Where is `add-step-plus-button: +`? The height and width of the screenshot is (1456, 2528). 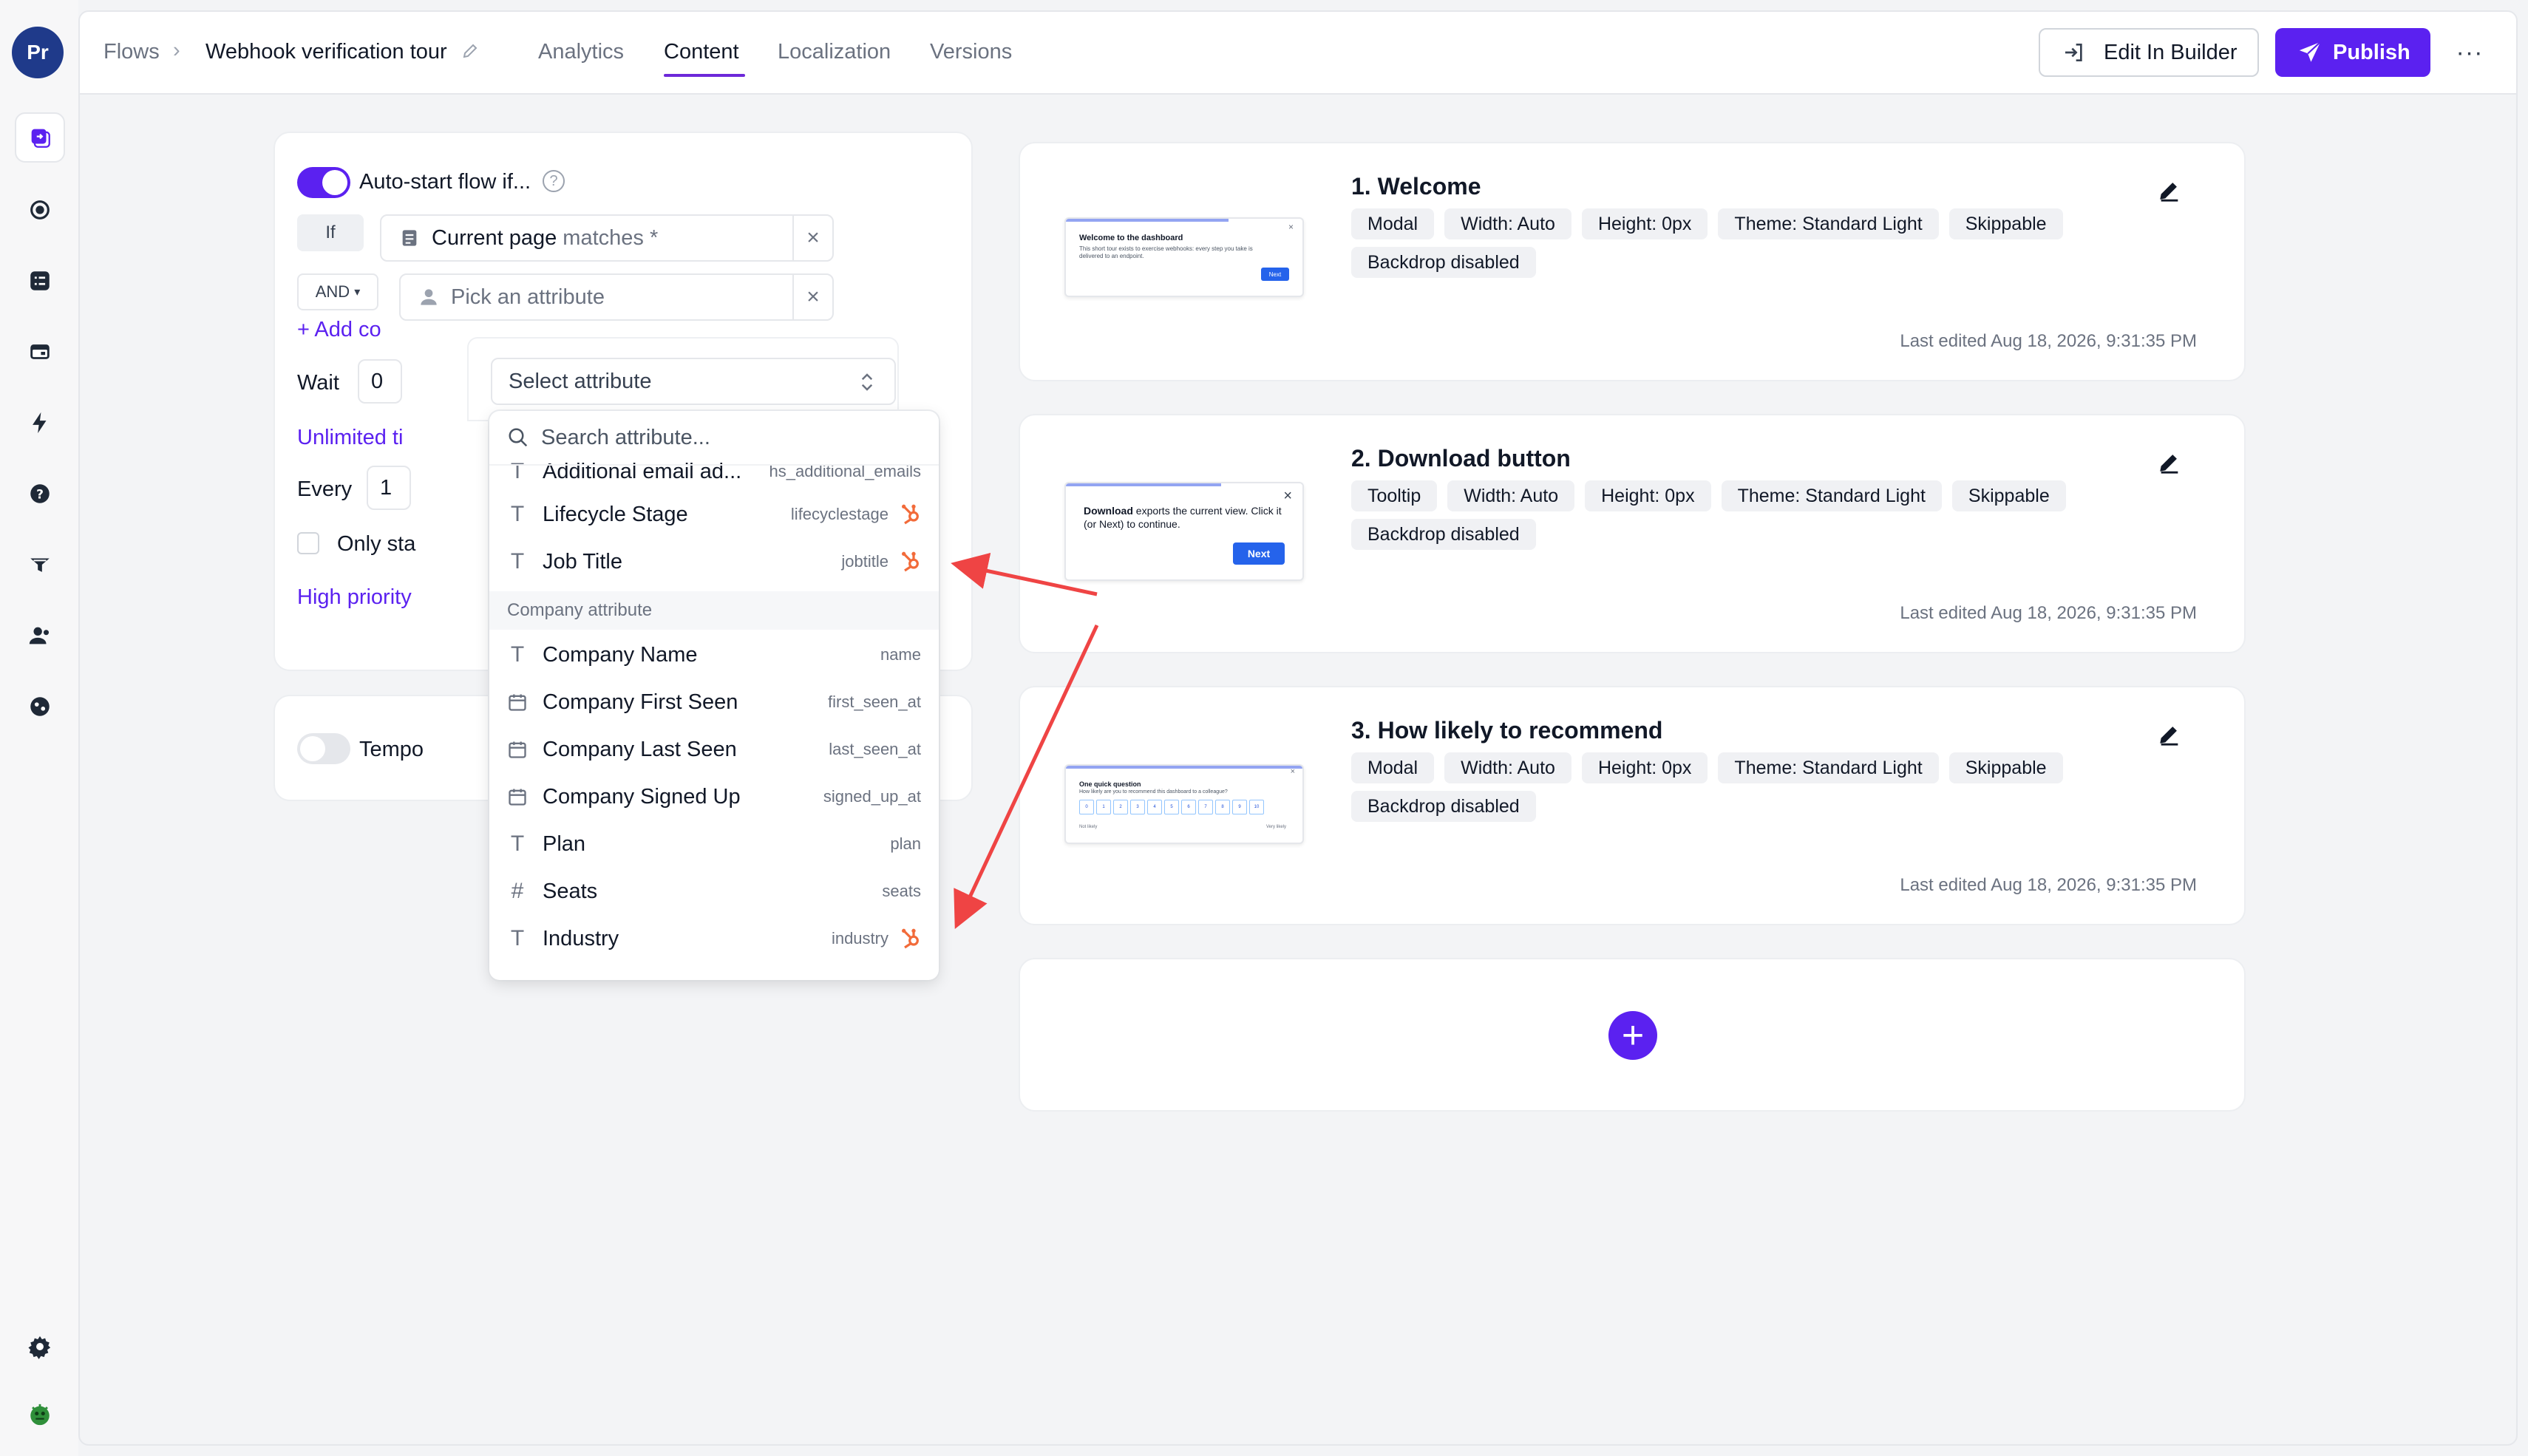
add-step-plus-button: + is located at coordinates (1632, 1035).